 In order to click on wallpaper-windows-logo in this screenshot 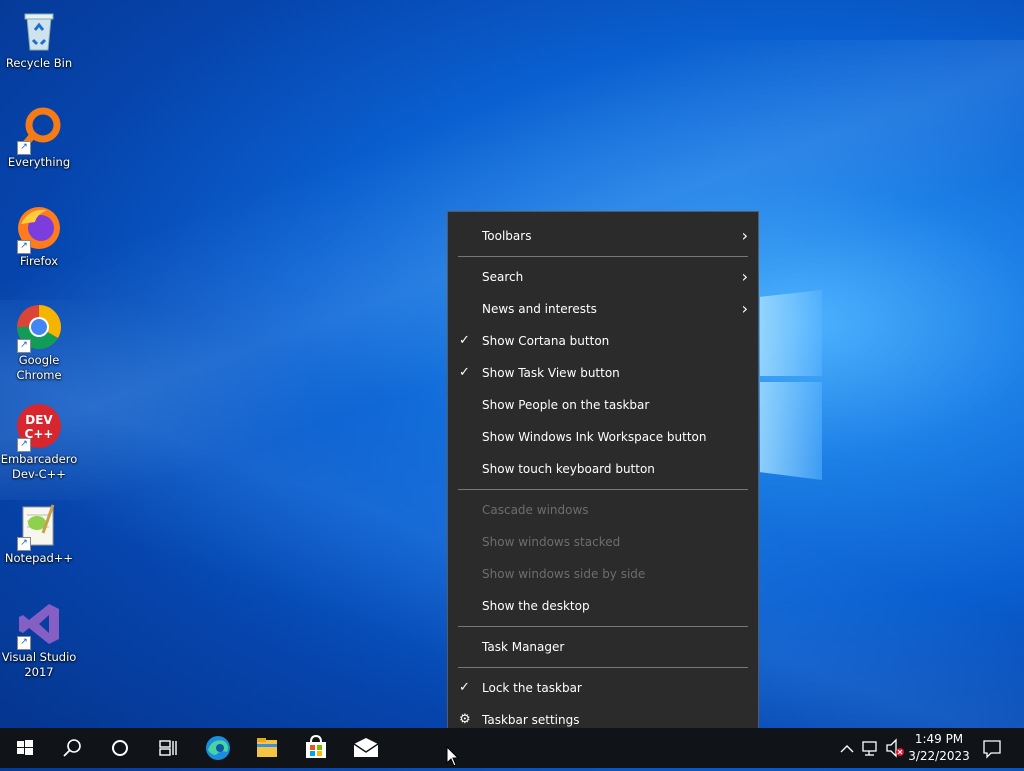, I will do `click(791, 385)`.